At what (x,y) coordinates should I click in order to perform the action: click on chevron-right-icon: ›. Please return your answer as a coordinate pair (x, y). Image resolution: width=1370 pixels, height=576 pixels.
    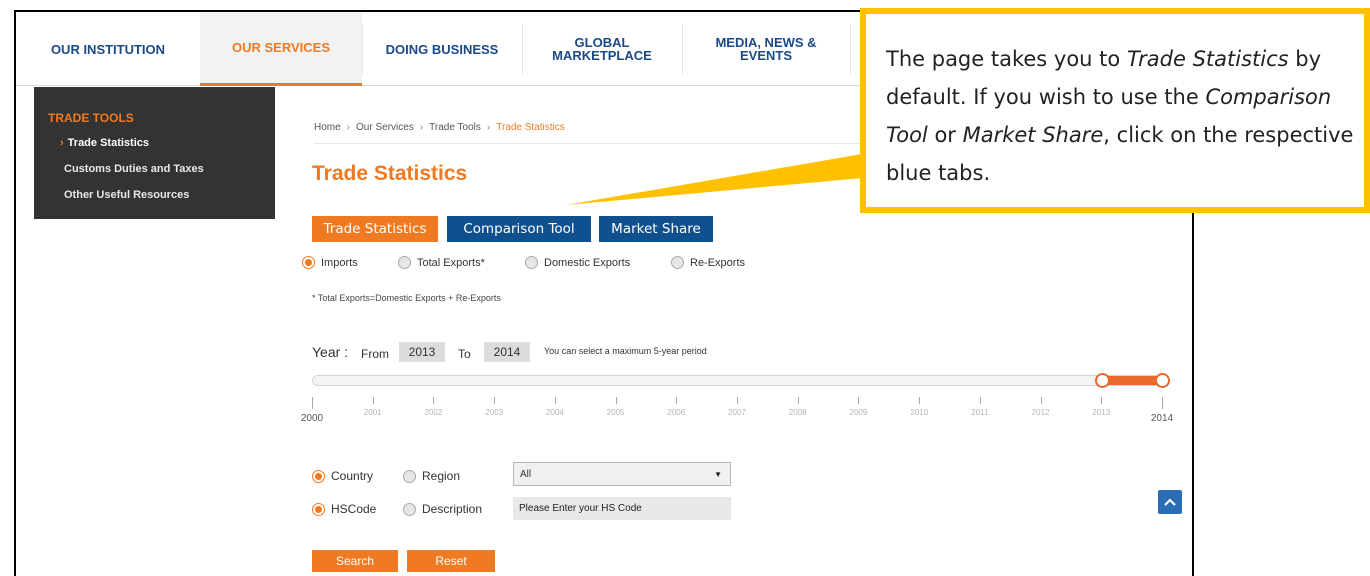
    Looking at the image, I should click on (62, 143).